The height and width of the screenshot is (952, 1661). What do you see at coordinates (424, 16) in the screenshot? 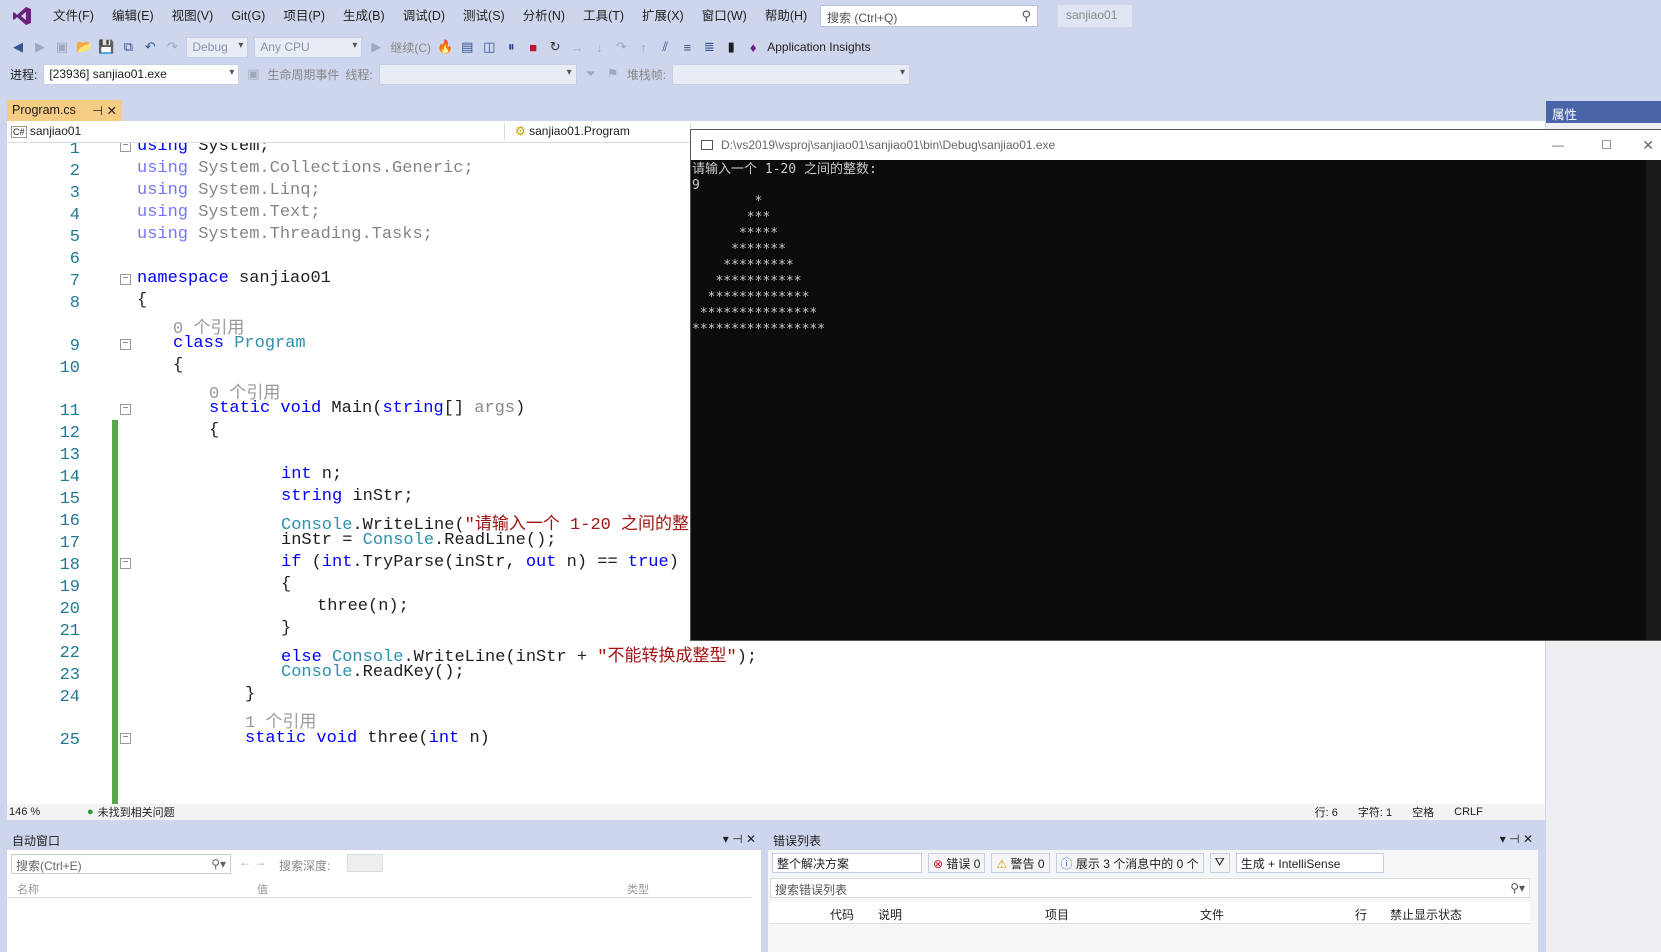
I see `menu-debug: 调试(D)` at bounding box center [424, 16].